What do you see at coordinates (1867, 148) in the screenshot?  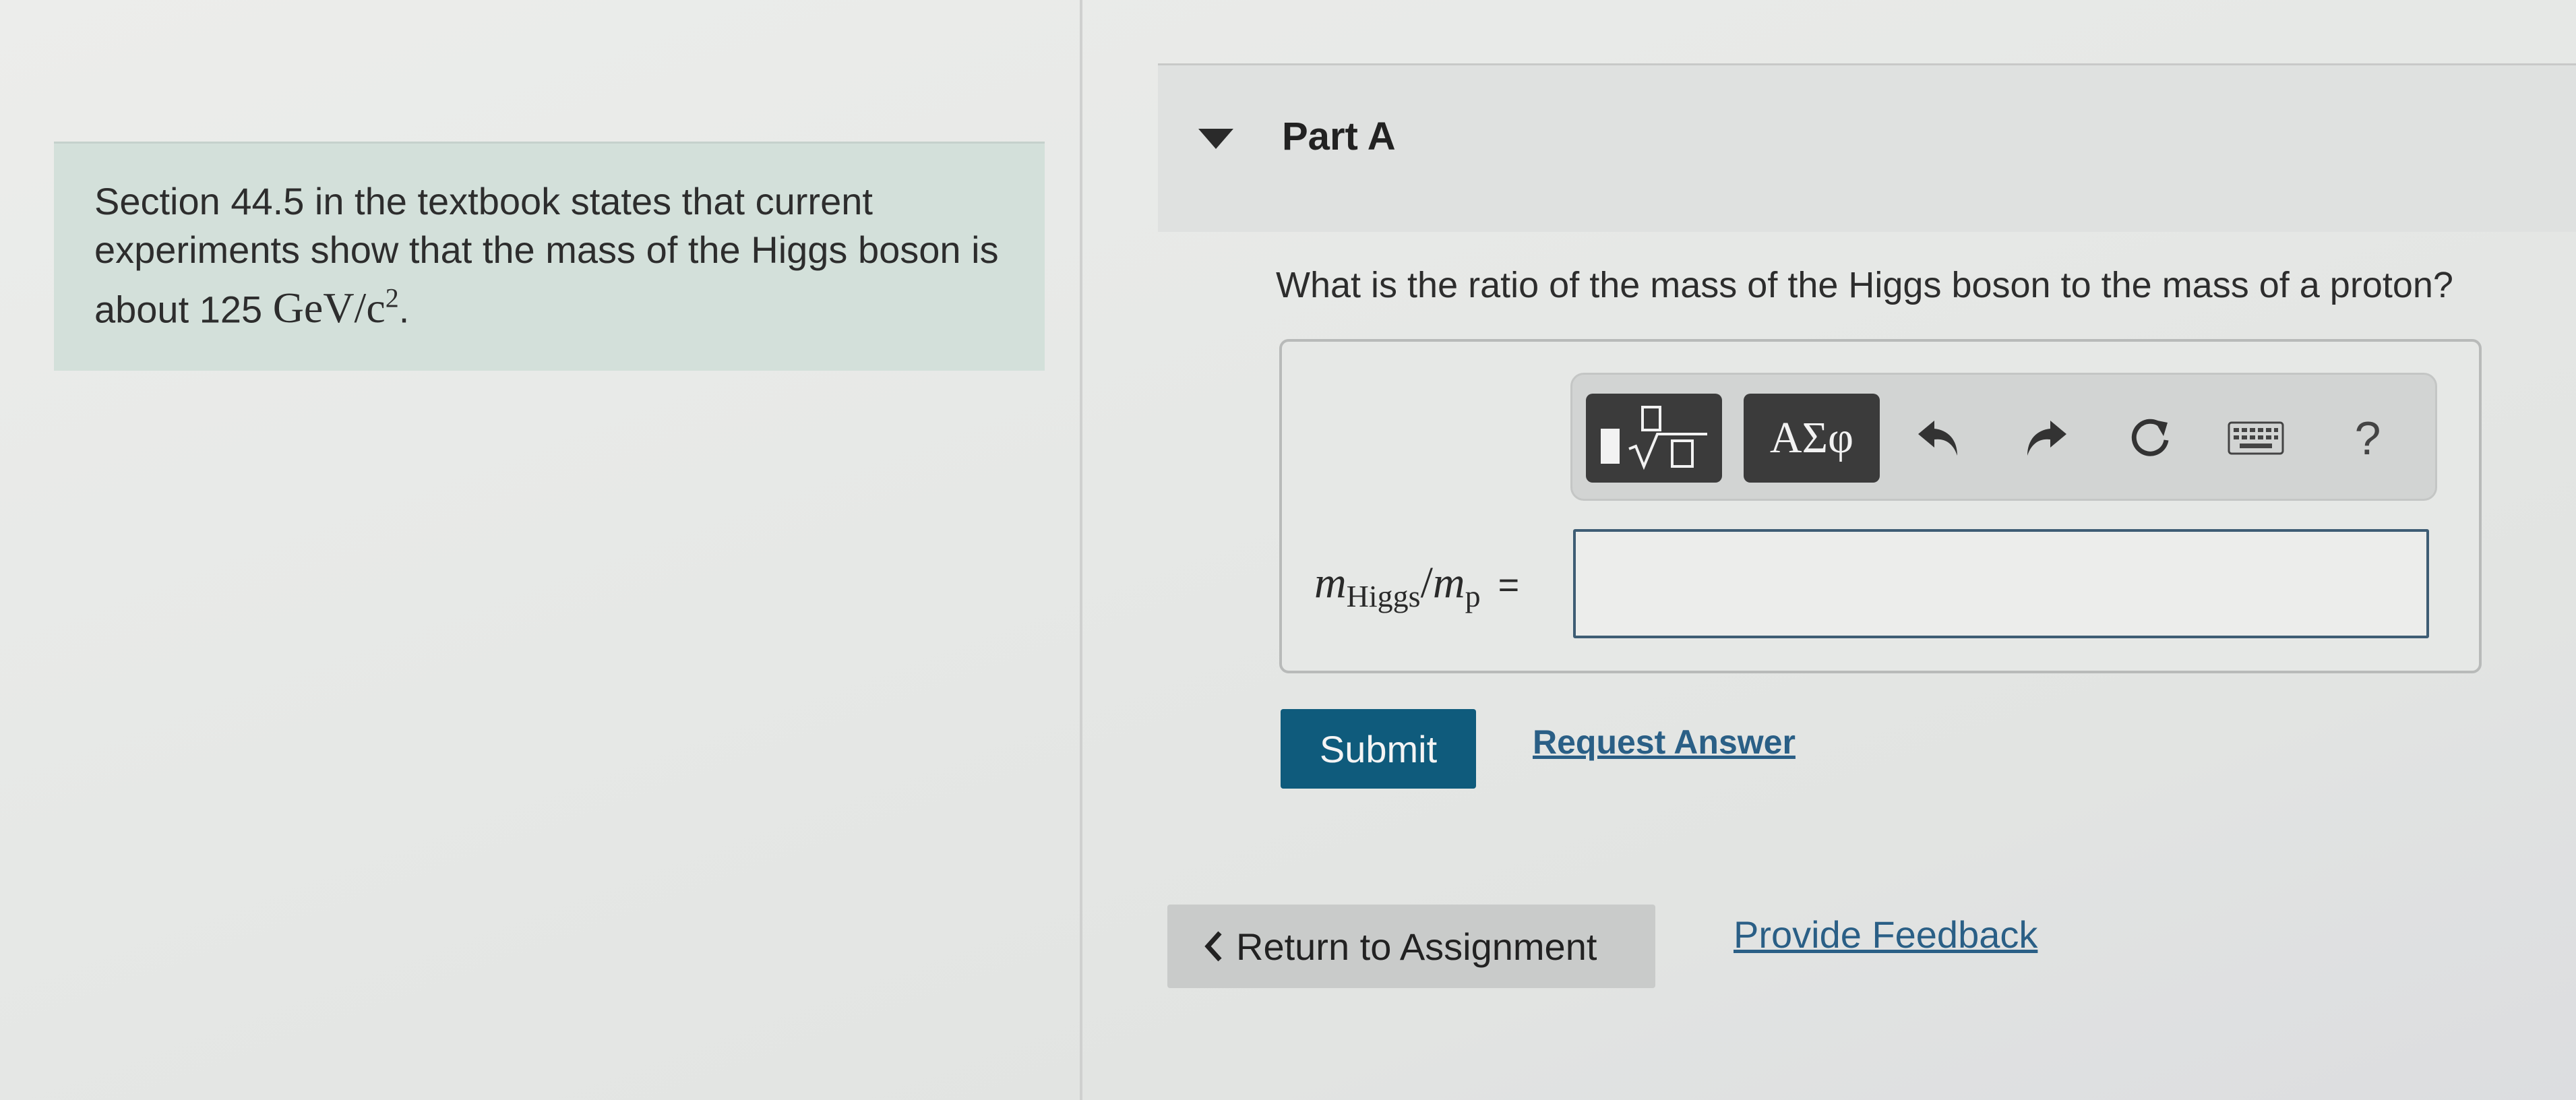 I see `part-a-header: Part A` at bounding box center [1867, 148].